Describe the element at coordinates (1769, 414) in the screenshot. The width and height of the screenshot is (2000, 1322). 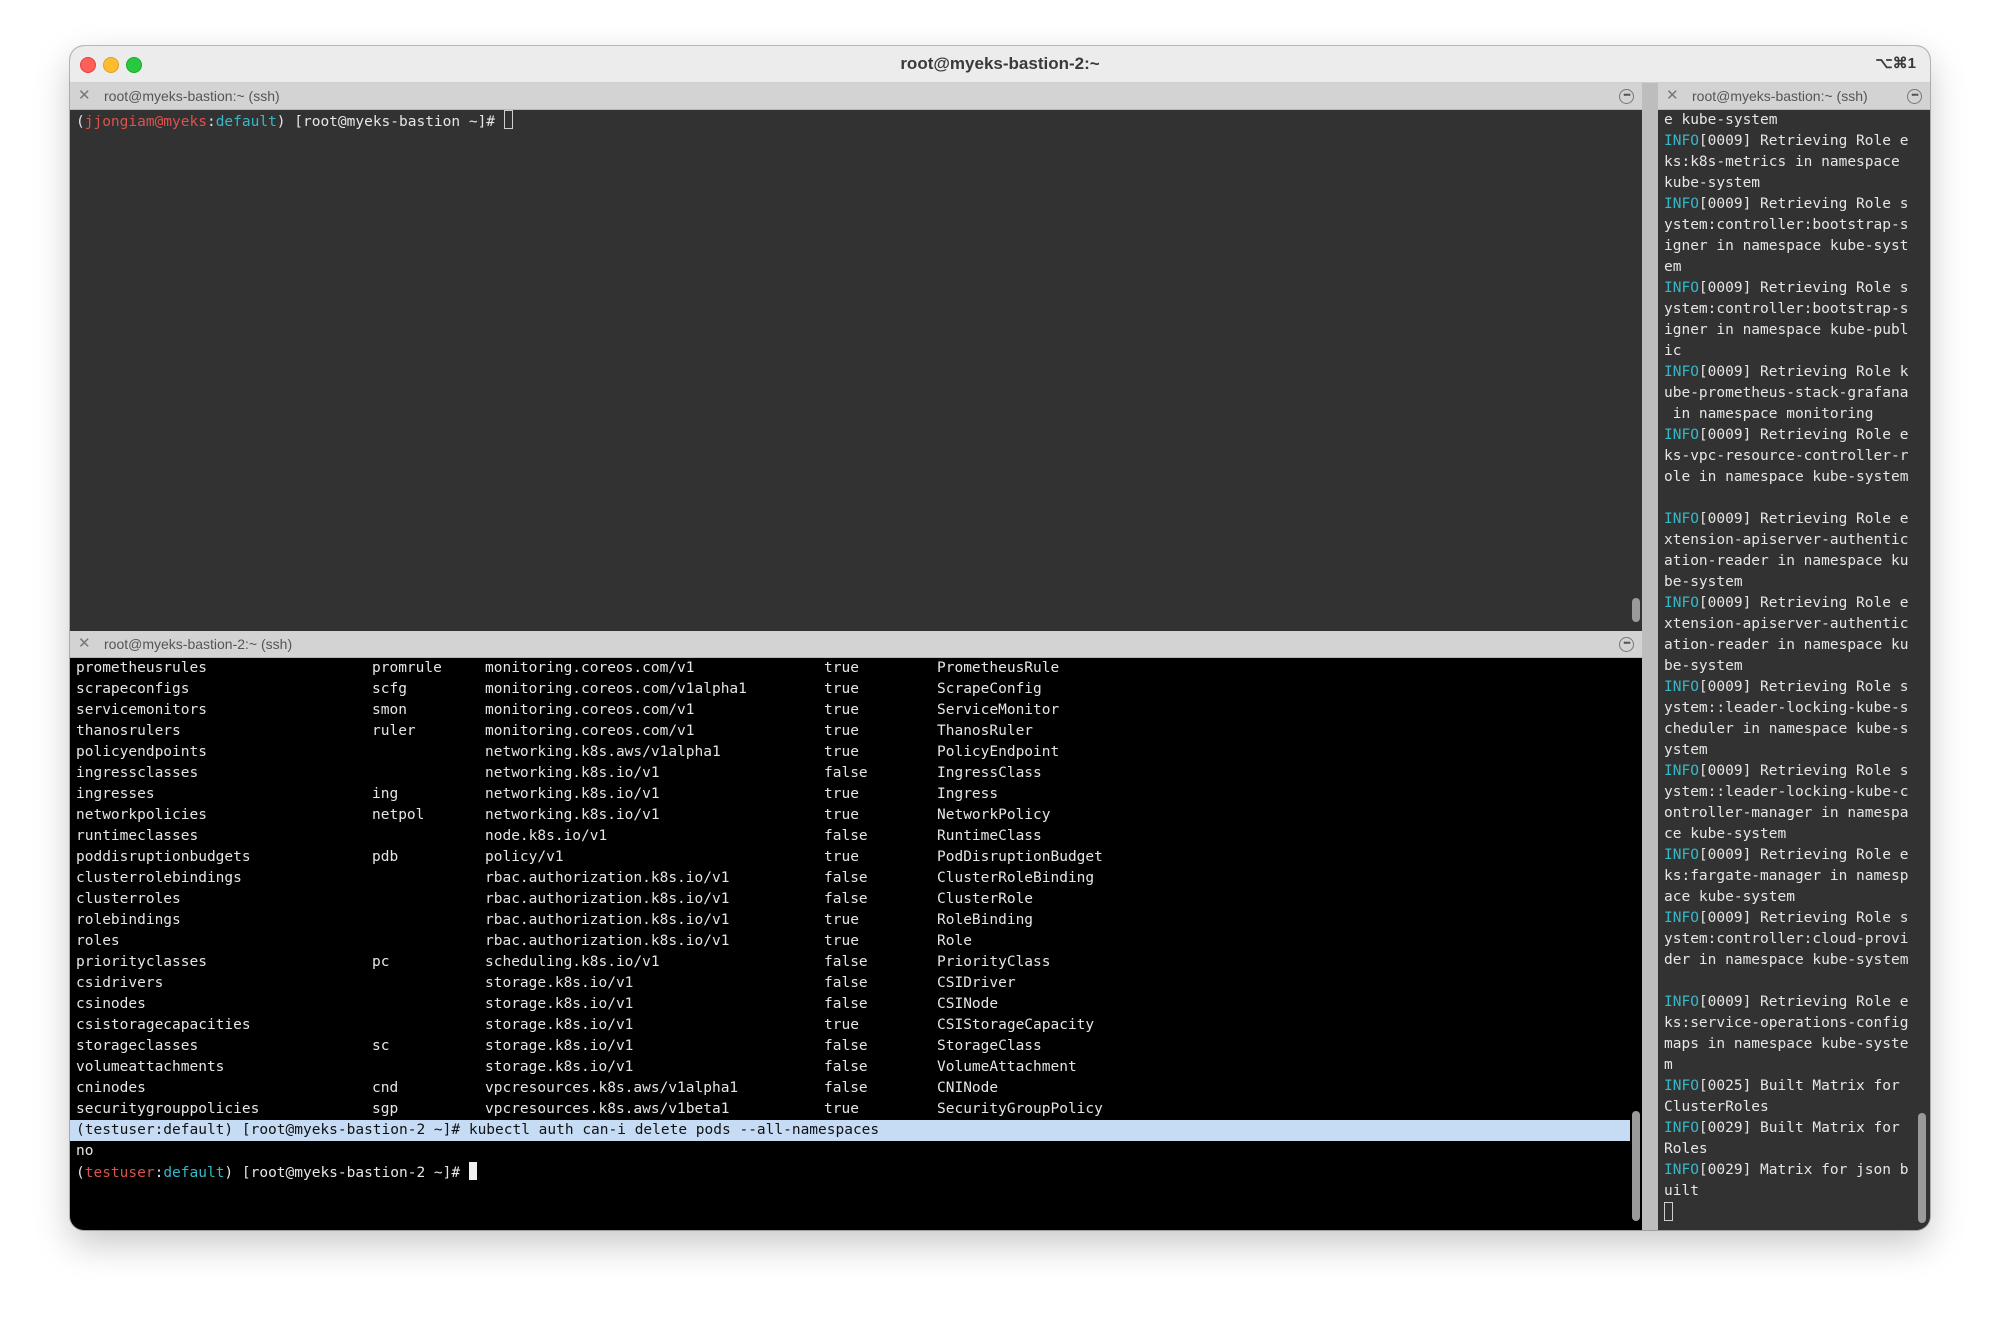
I see `log-text: in namespace monitoring` at that location.